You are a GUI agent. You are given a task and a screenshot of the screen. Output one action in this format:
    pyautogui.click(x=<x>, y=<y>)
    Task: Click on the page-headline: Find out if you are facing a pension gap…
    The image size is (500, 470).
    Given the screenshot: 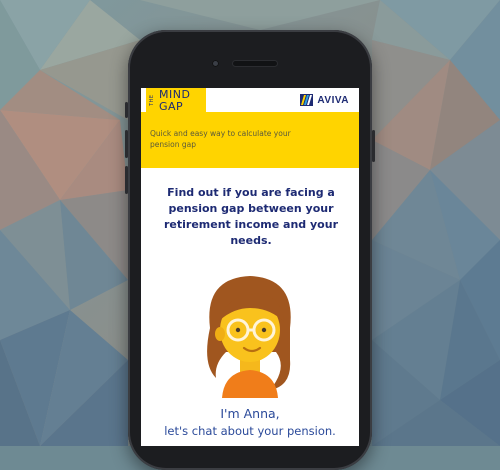 What is the action you would take?
    pyautogui.click(x=250, y=216)
    